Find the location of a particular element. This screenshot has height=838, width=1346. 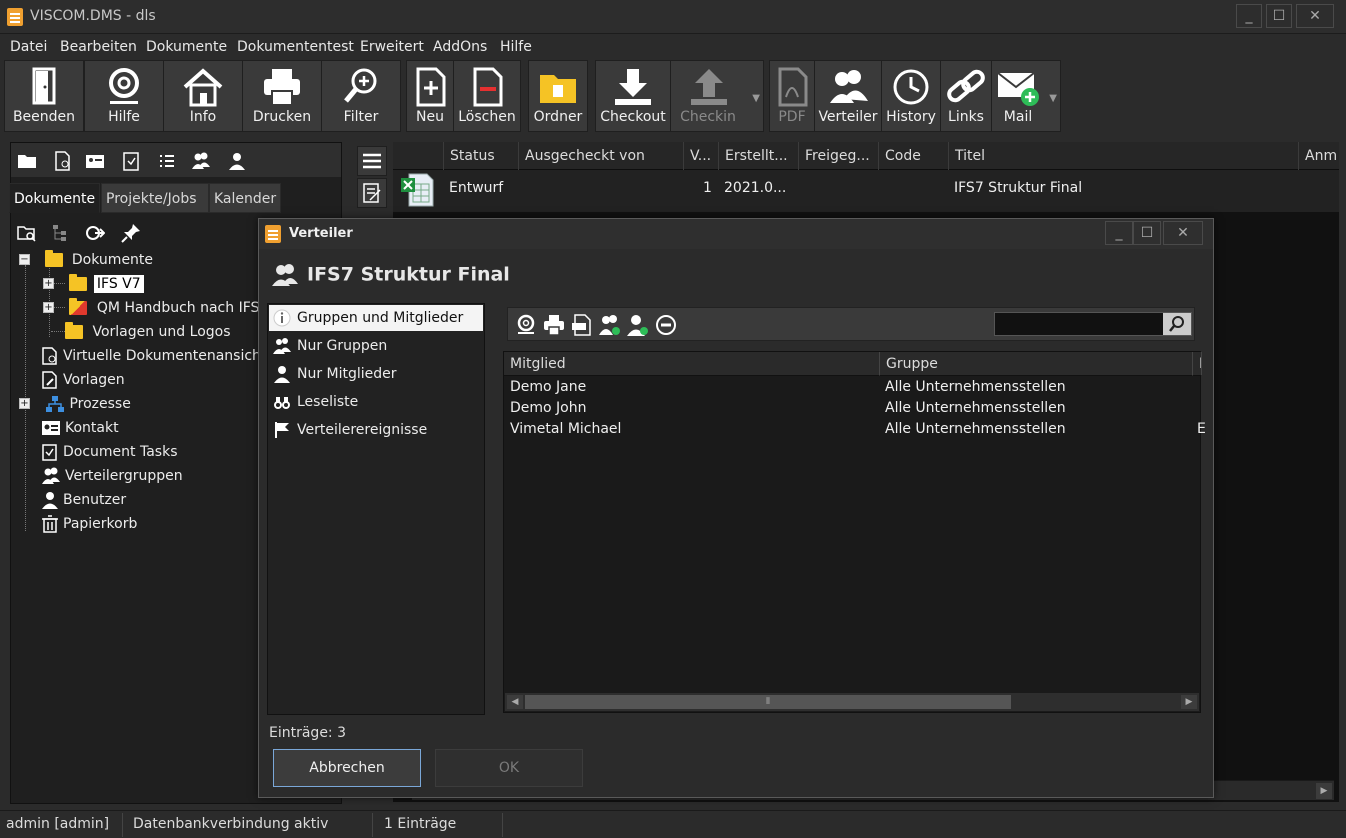

col-status: Status is located at coordinates (481, 156).